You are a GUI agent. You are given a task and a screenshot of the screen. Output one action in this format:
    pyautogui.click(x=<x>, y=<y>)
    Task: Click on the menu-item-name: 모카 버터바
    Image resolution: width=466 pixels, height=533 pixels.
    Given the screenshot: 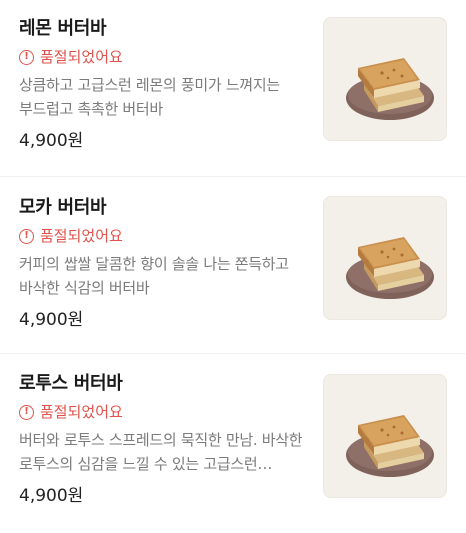 What is the action you would take?
    pyautogui.click(x=63, y=207)
    